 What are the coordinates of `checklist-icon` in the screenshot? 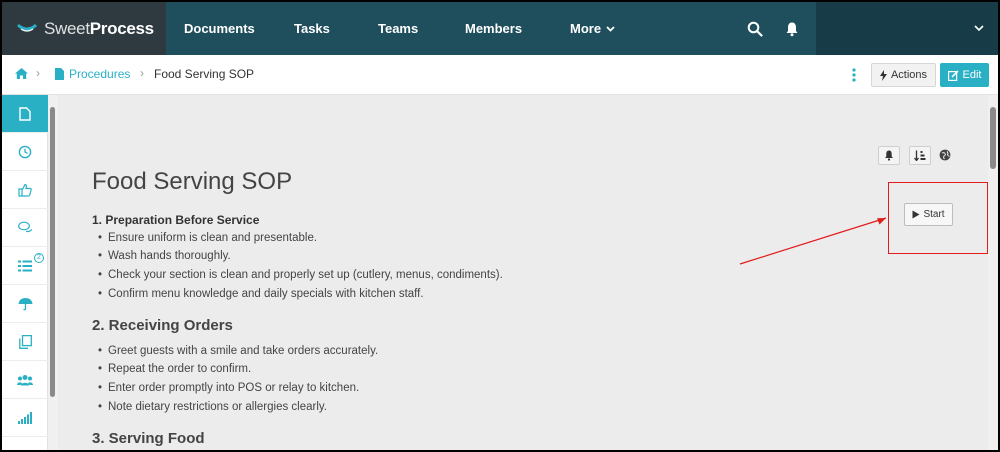 It's located at (25, 265).